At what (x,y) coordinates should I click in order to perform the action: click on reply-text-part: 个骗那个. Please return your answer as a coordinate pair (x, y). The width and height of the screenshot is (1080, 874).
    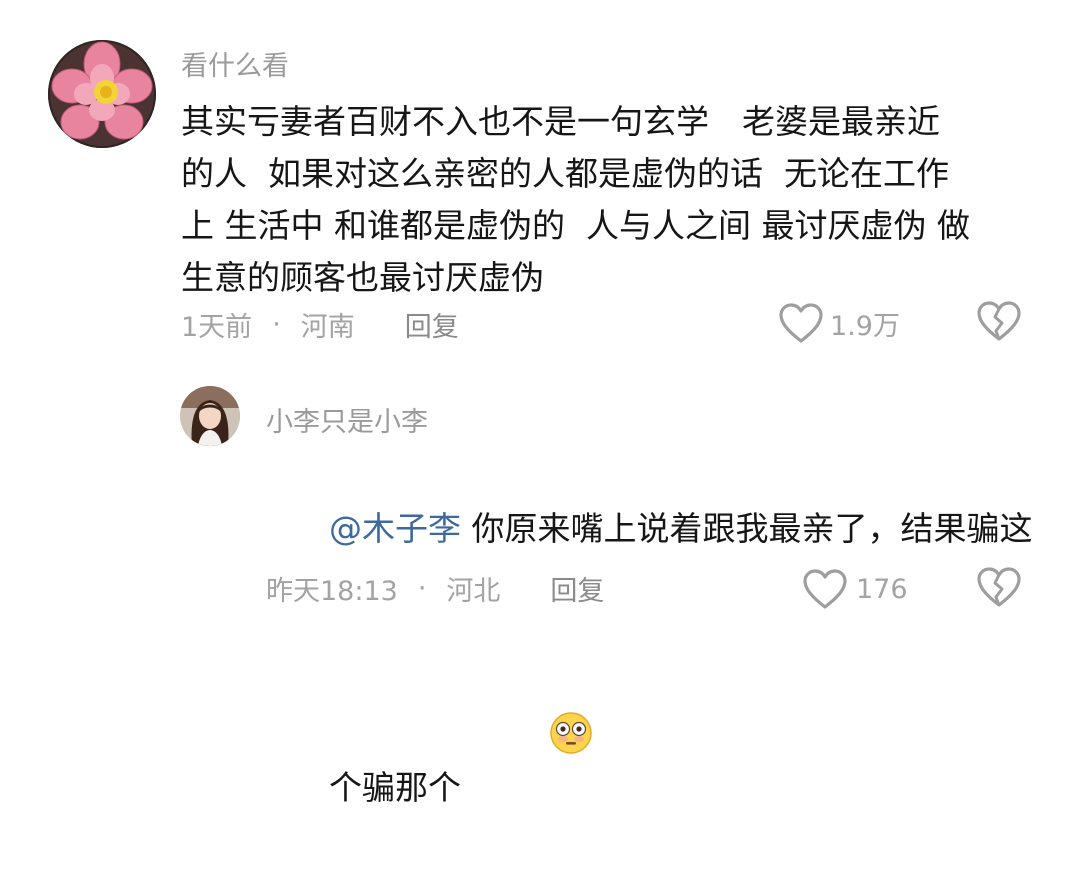
    Looking at the image, I should click on (394, 787).